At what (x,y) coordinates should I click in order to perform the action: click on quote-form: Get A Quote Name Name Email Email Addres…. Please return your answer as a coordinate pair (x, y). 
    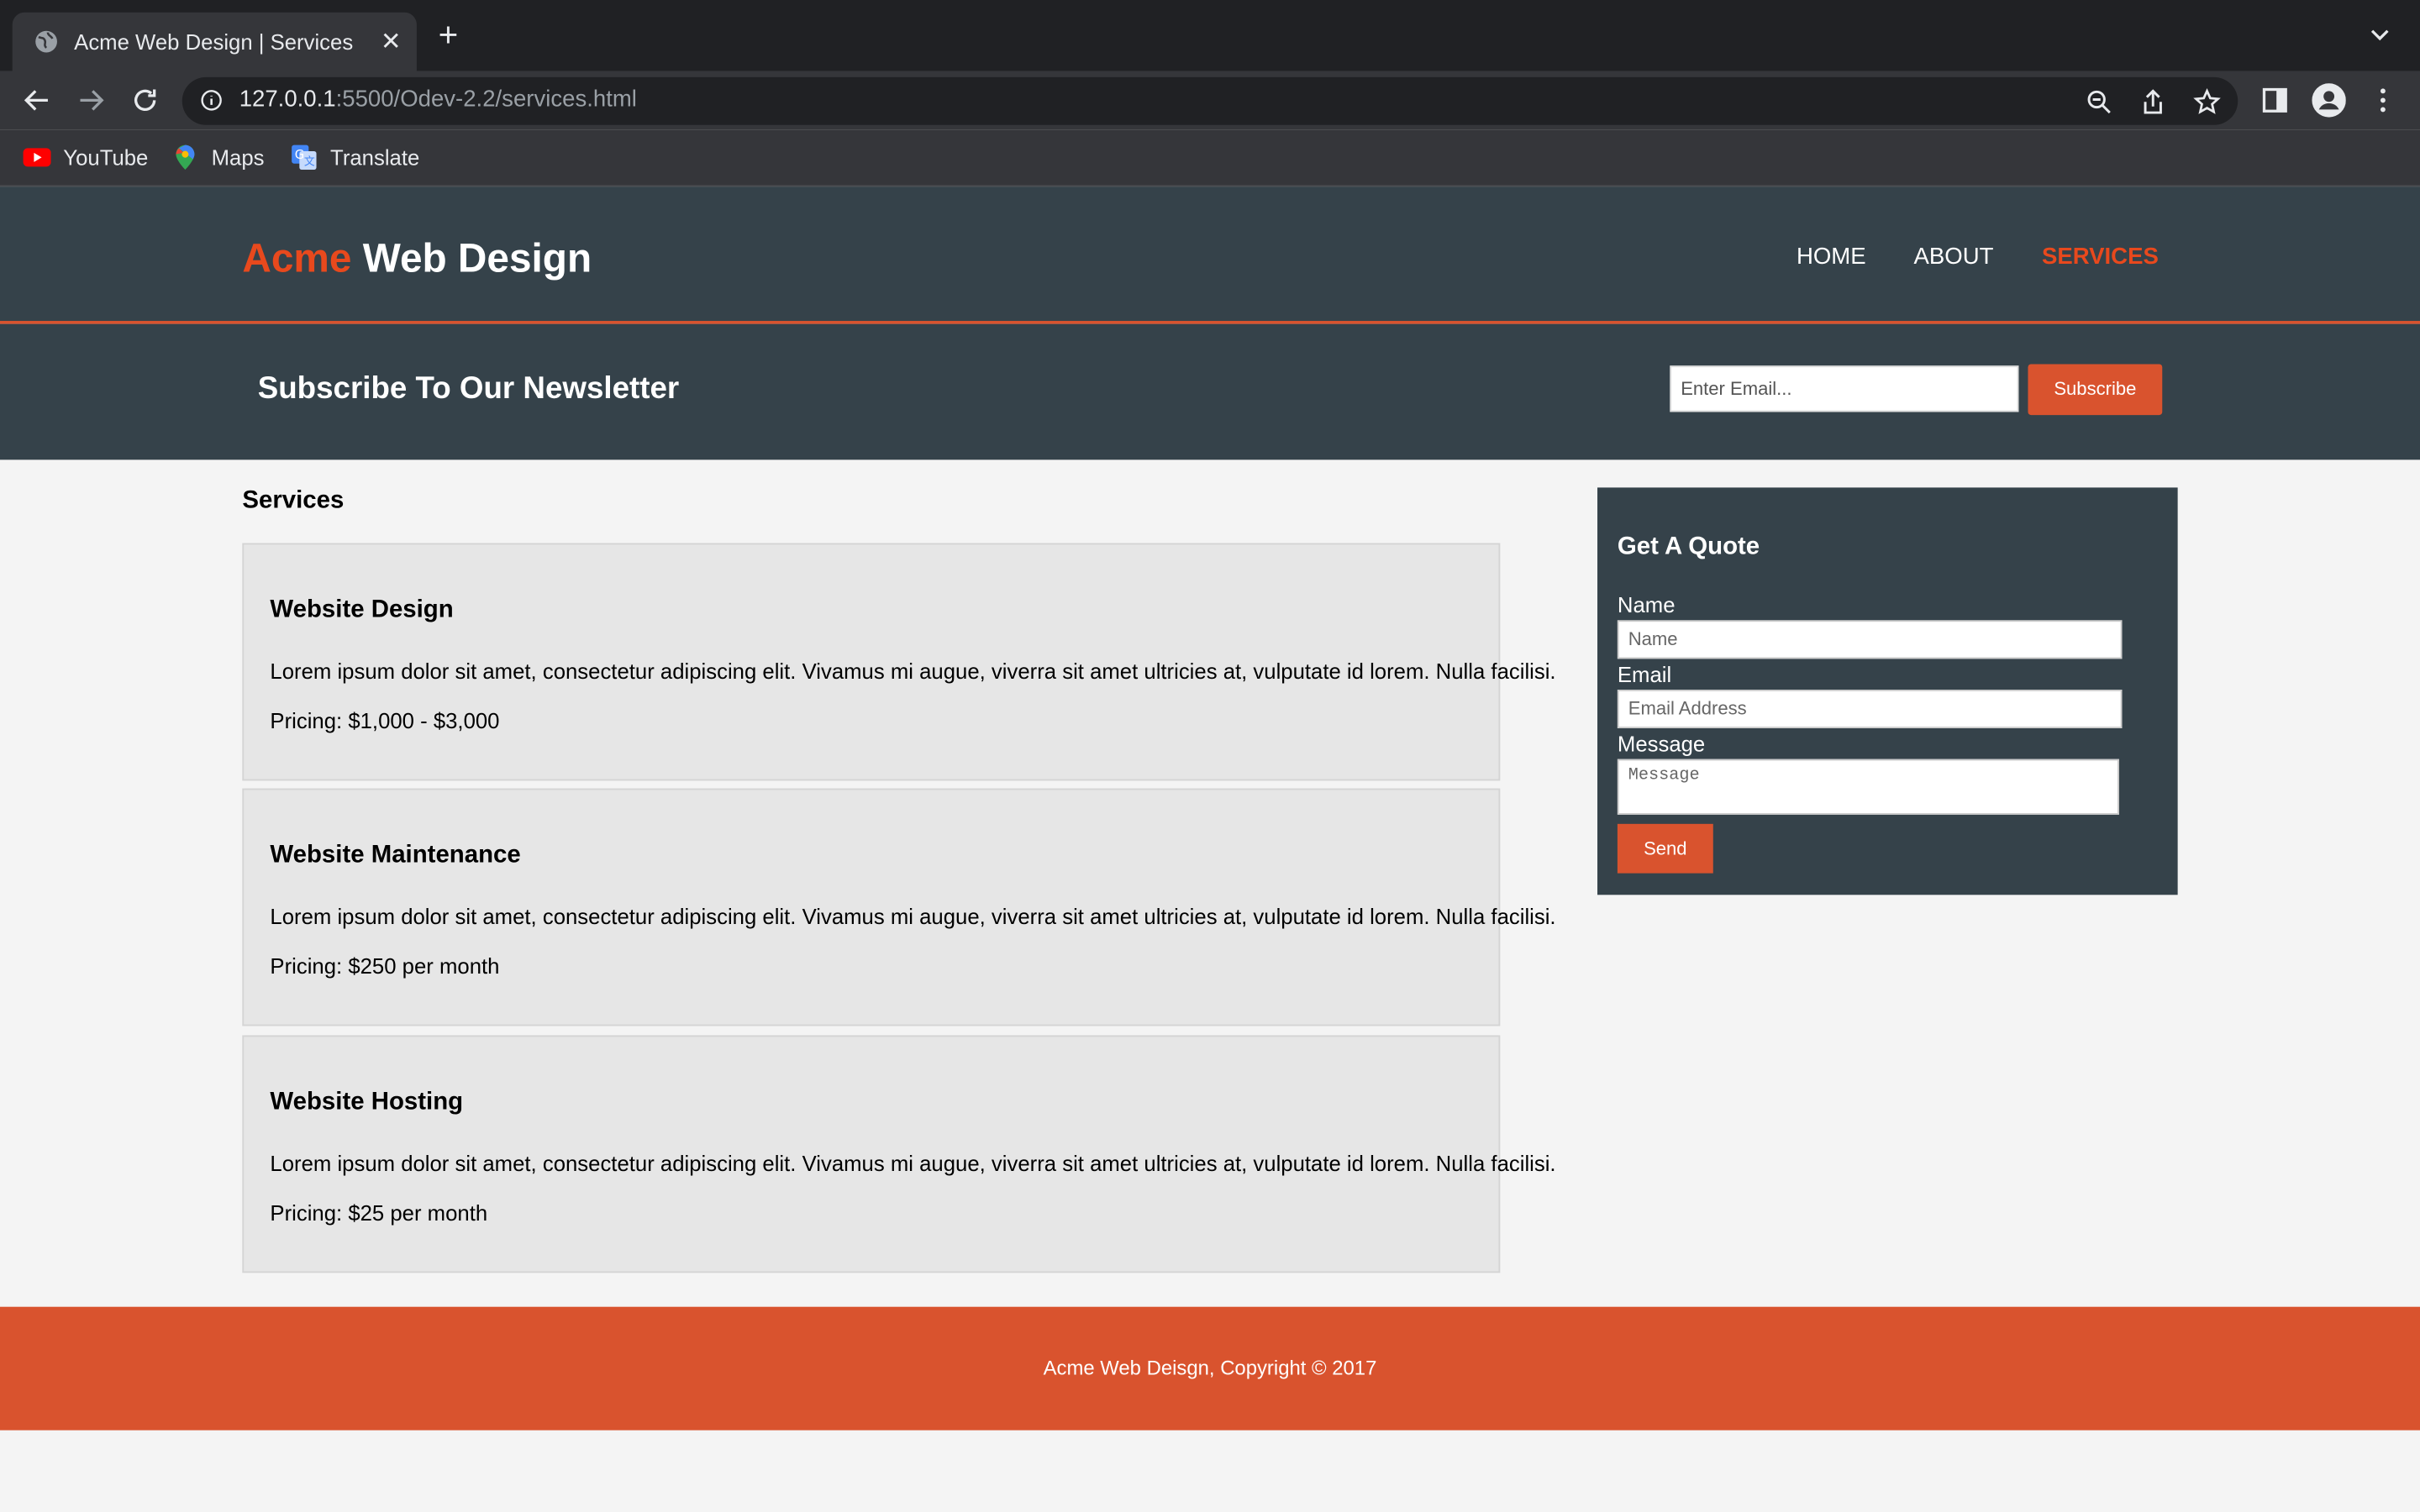
    Looking at the image, I should click on (1887, 691).